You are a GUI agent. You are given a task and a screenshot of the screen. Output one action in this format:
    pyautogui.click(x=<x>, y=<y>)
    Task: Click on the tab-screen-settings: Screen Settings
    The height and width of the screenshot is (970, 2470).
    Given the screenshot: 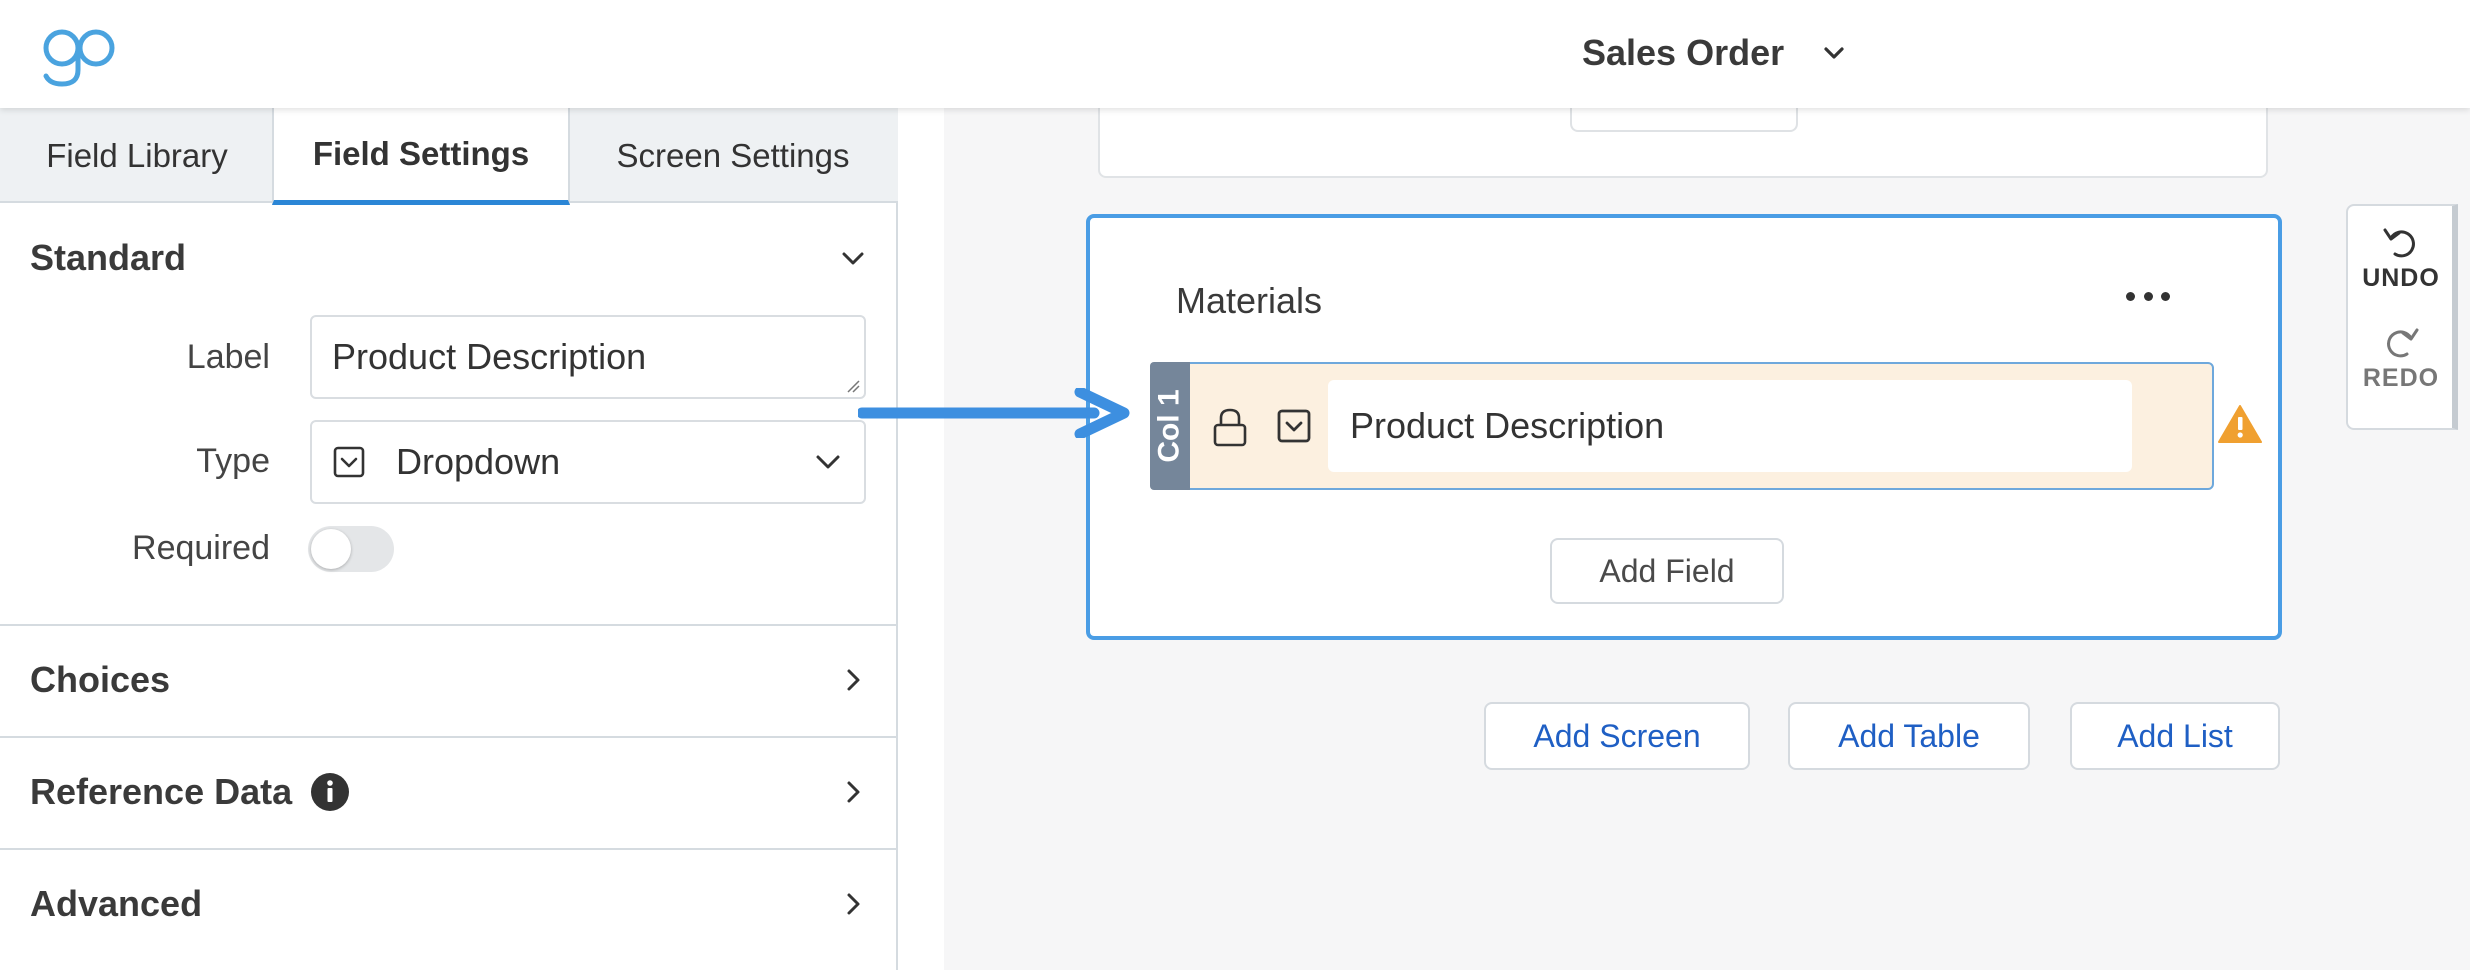 What is the action you would take?
    pyautogui.click(x=733, y=155)
    